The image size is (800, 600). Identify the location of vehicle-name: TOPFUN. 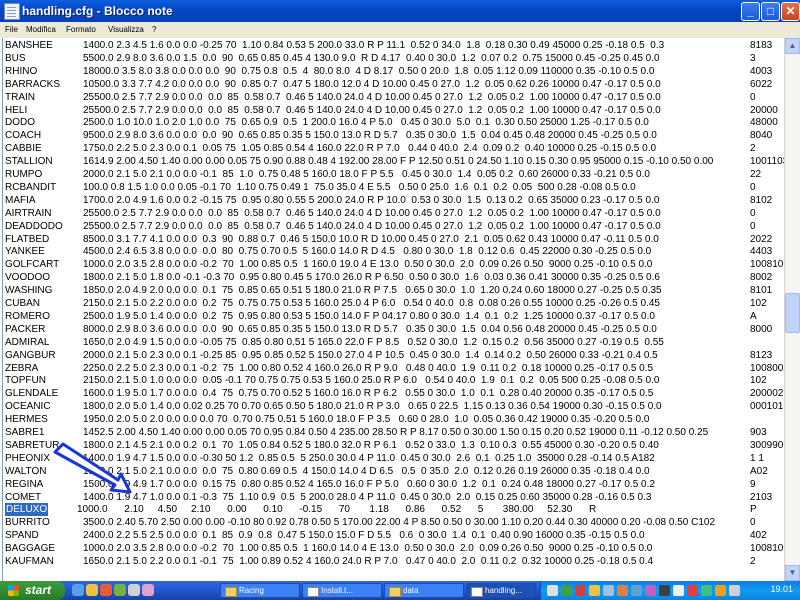
(25, 381).